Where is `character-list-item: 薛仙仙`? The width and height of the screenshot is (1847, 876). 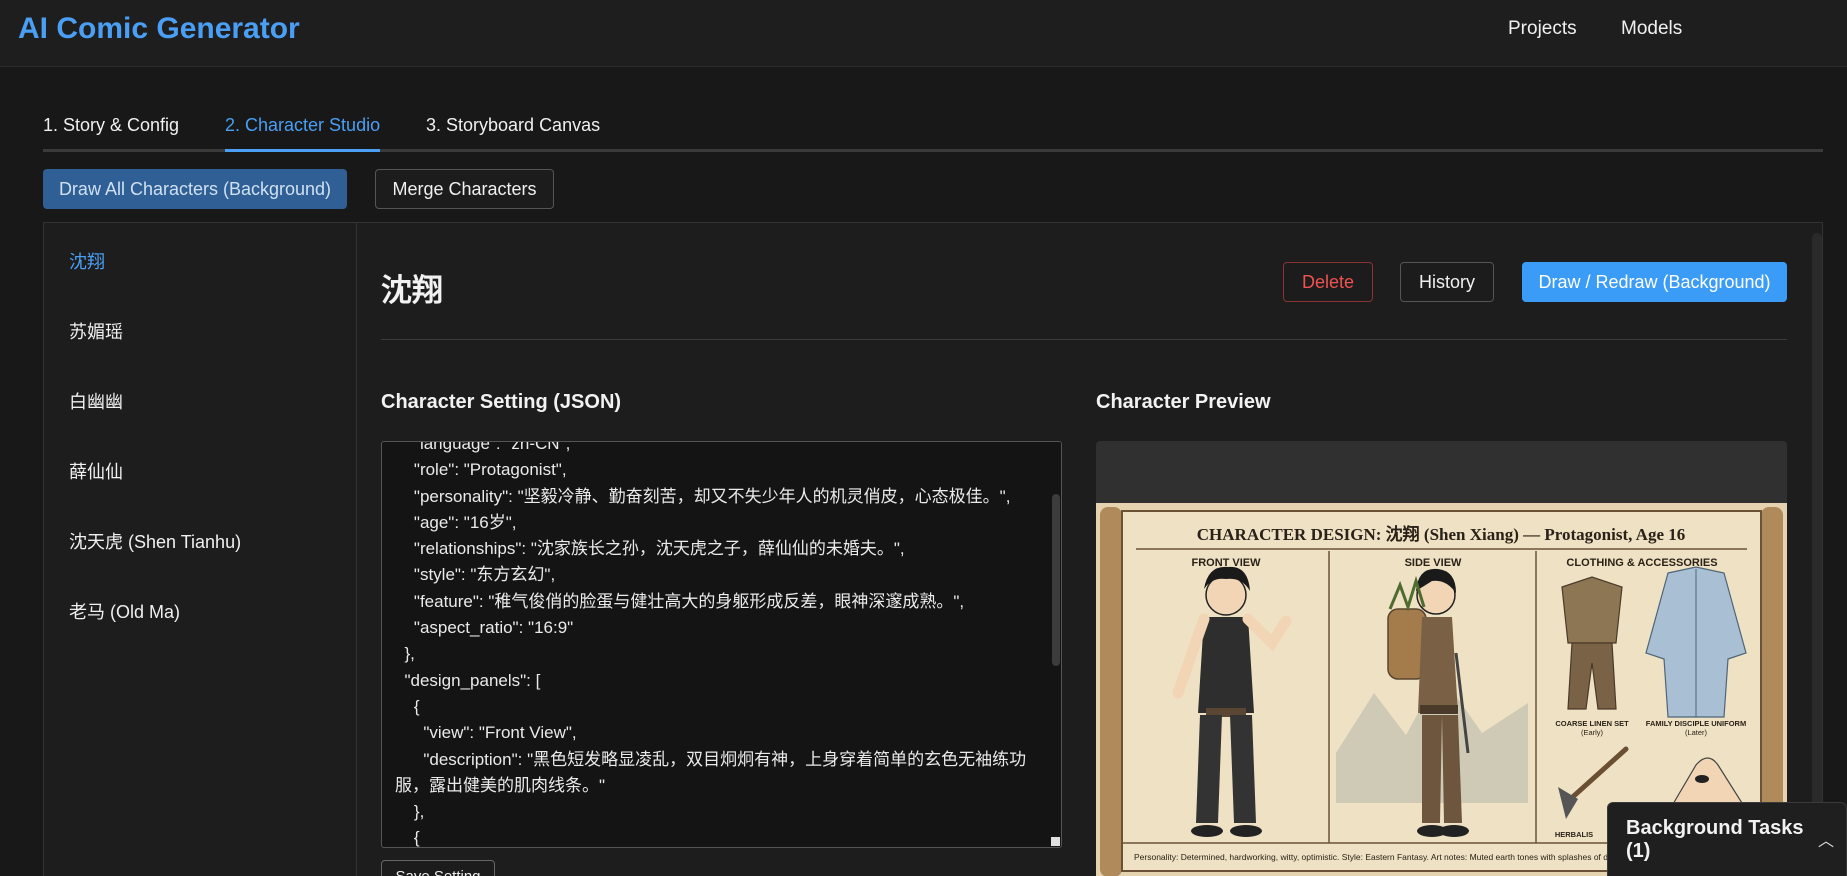 character-list-item: 薛仙仙 is located at coordinates (96, 471).